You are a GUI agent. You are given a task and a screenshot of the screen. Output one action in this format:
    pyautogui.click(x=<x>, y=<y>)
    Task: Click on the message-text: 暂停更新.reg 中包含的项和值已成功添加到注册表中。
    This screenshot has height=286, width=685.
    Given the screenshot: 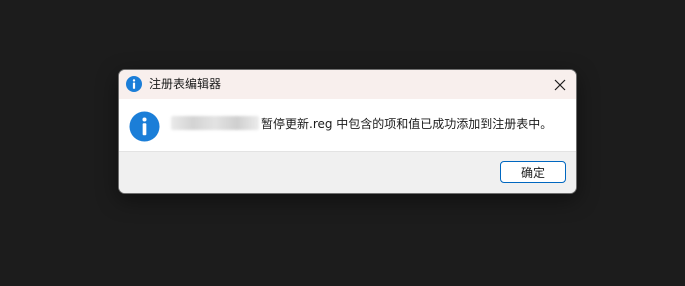 What is the action you would take?
    pyautogui.click(x=407, y=124)
    